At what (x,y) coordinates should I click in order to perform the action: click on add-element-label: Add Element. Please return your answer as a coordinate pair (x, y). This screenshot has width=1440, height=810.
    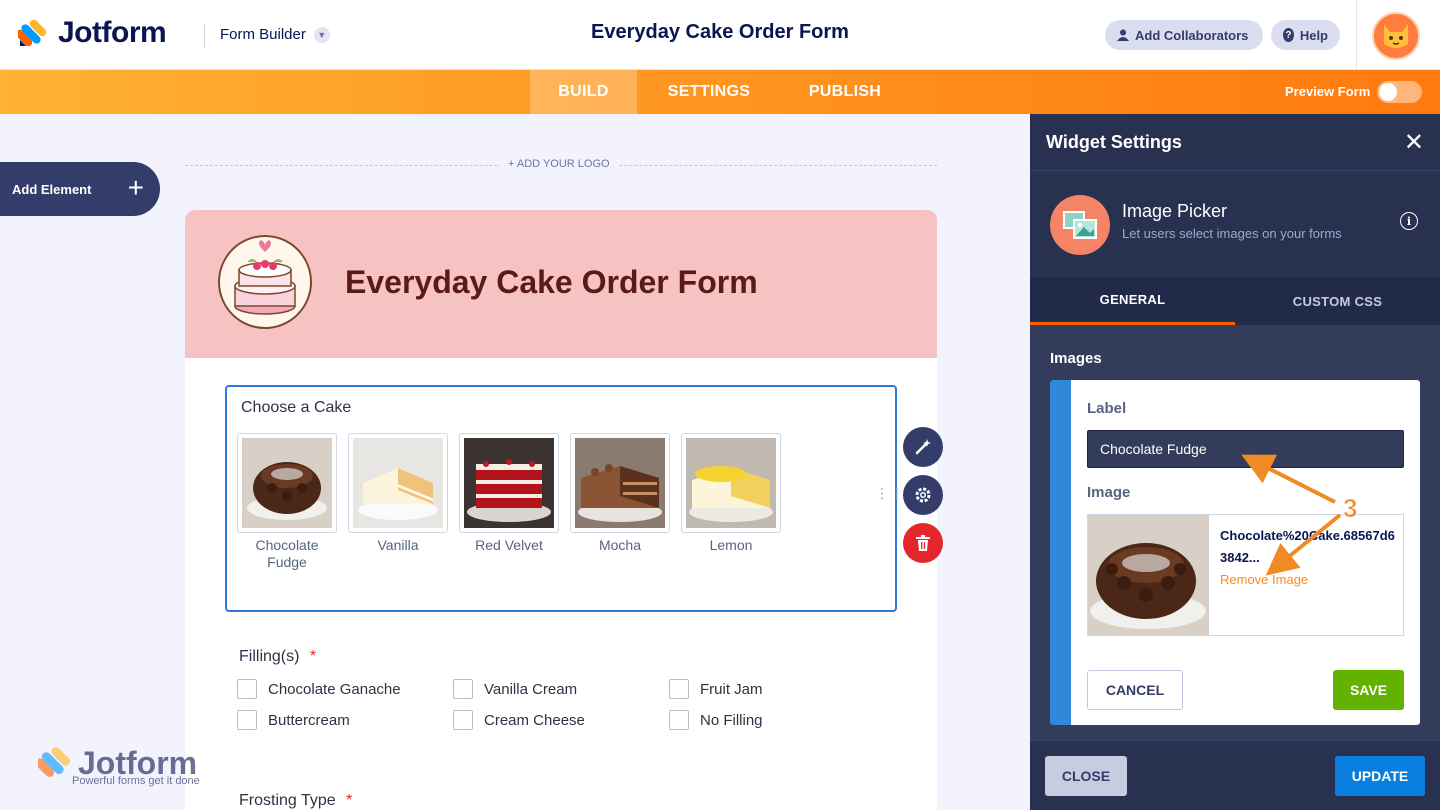
    Looking at the image, I should click on (52, 189).